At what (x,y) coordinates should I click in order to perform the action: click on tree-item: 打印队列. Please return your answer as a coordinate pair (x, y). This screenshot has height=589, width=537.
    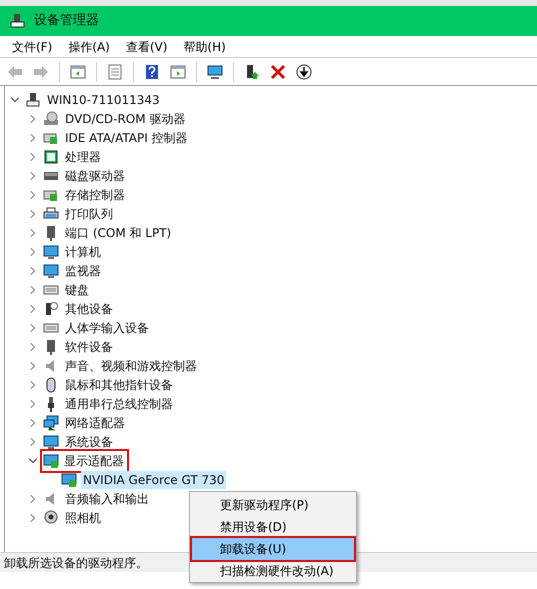
    Looking at the image, I should click on (89, 213).